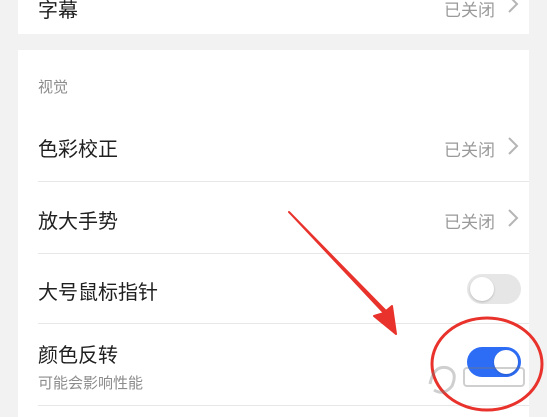 Image resolution: width=547 pixels, height=417 pixels. I want to click on divider, so click(283, 405).